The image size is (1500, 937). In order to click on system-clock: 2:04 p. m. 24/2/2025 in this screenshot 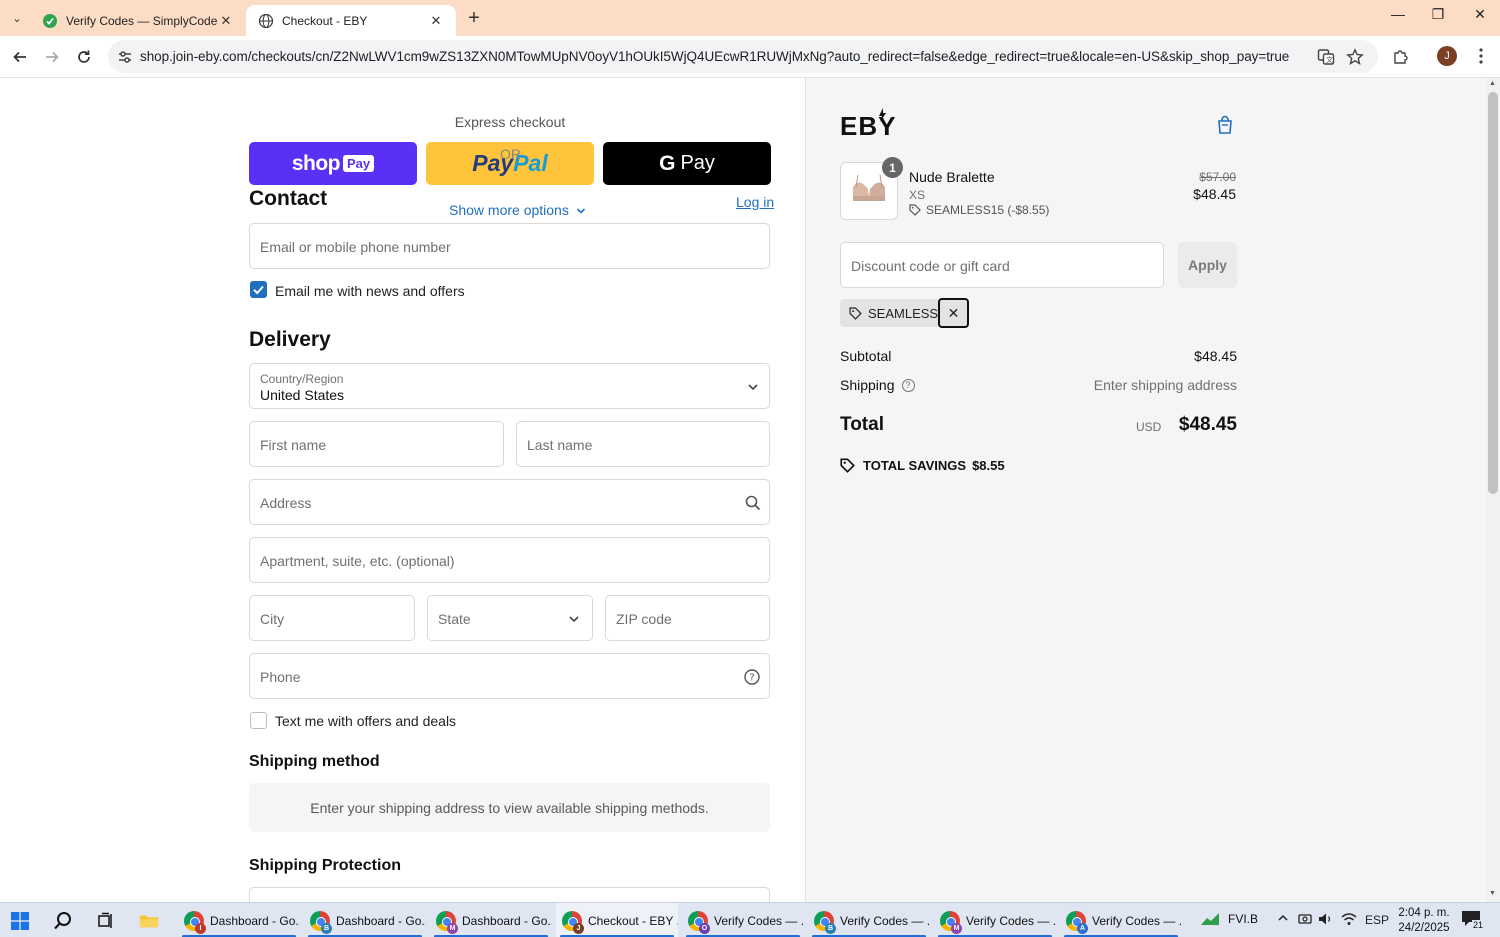, I will do `click(1424, 921)`.